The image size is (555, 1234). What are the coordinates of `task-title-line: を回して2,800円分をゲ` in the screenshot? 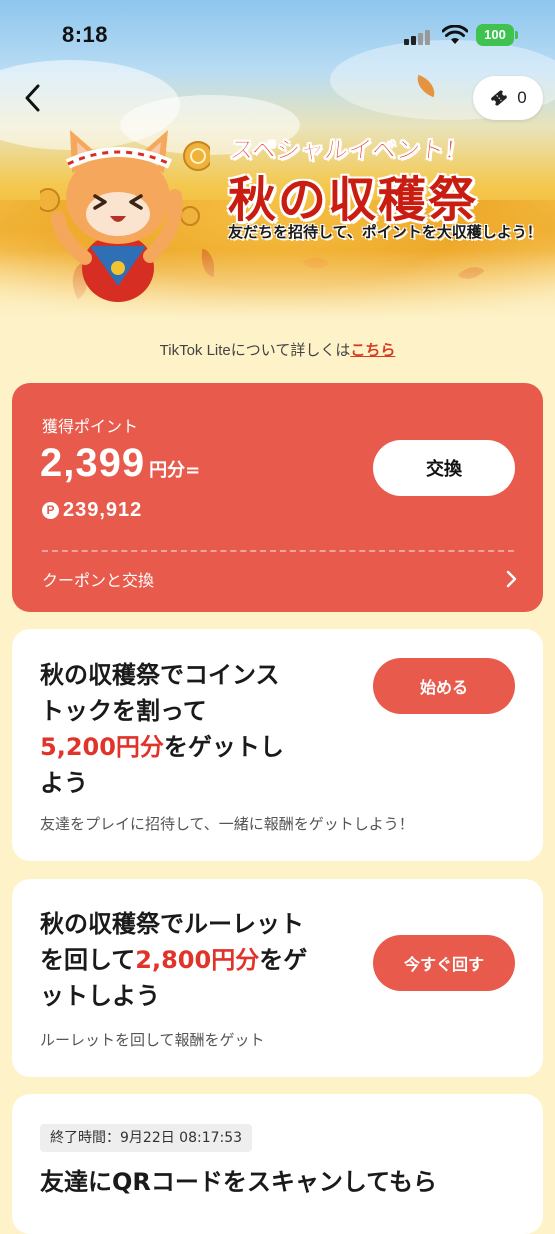 It's located at (173, 960).